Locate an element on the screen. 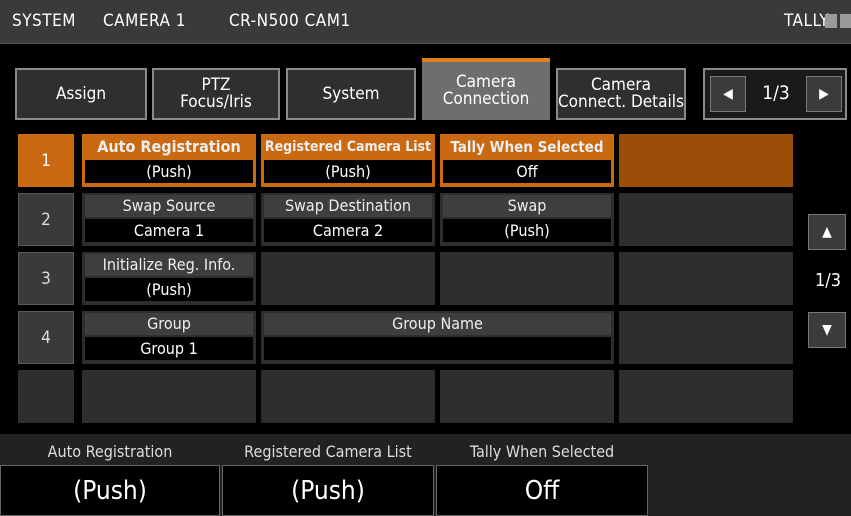  triangle-right-icon: ▶ is located at coordinates (824, 94).